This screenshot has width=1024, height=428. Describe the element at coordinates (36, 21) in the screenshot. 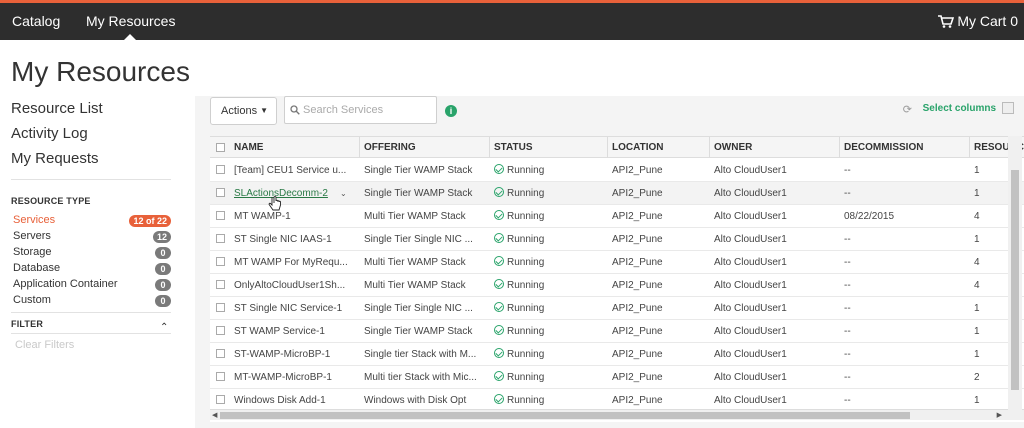

I see `nav-catalog: Catalog` at that location.